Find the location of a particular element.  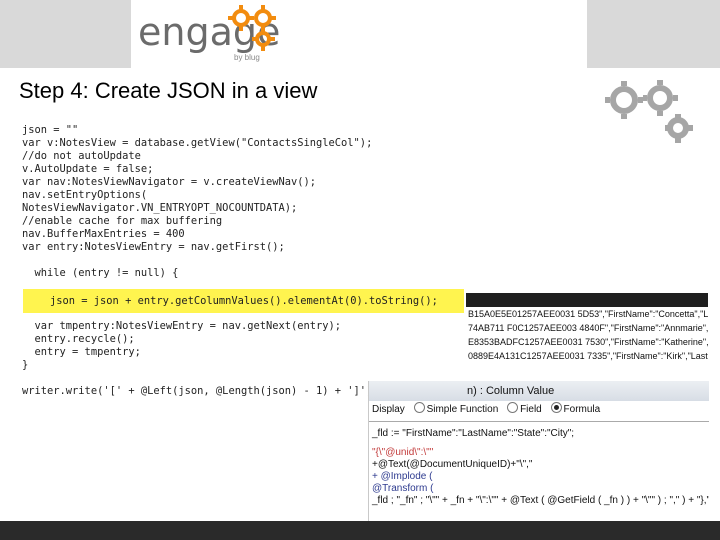

logo-byline: by blug is located at coordinates (247, 57).